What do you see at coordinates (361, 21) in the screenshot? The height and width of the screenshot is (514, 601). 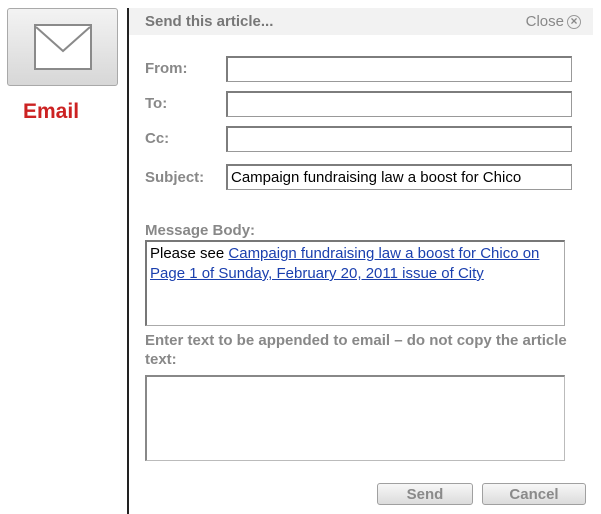 I see `dialog-header: Send this article... Close ×` at bounding box center [361, 21].